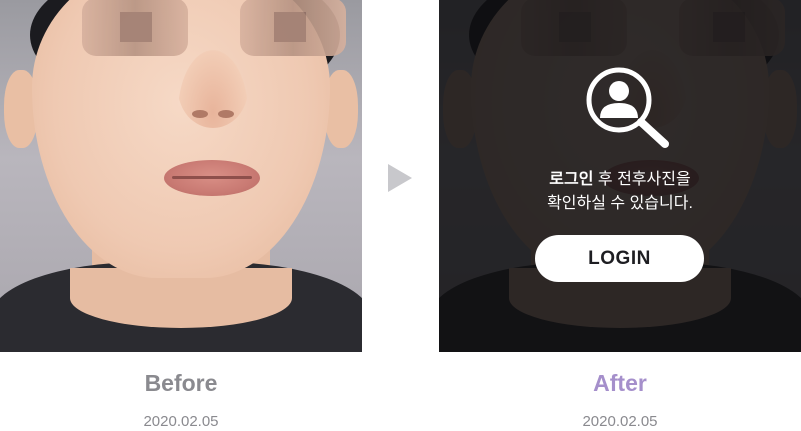 The height and width of the screenshot is (431, 801). What do you see at coordinates (293, 28) in the screenshot?
I see `right-eye-censor-blur` at bounding box center [293, 28].